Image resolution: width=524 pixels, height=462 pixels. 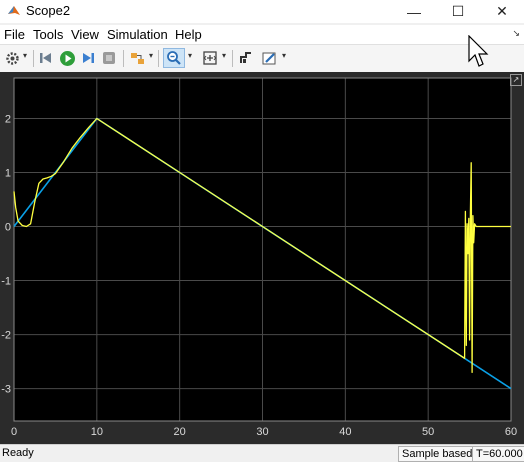 I want to click on x-tick-label: 50, so click(x=428, y=432).